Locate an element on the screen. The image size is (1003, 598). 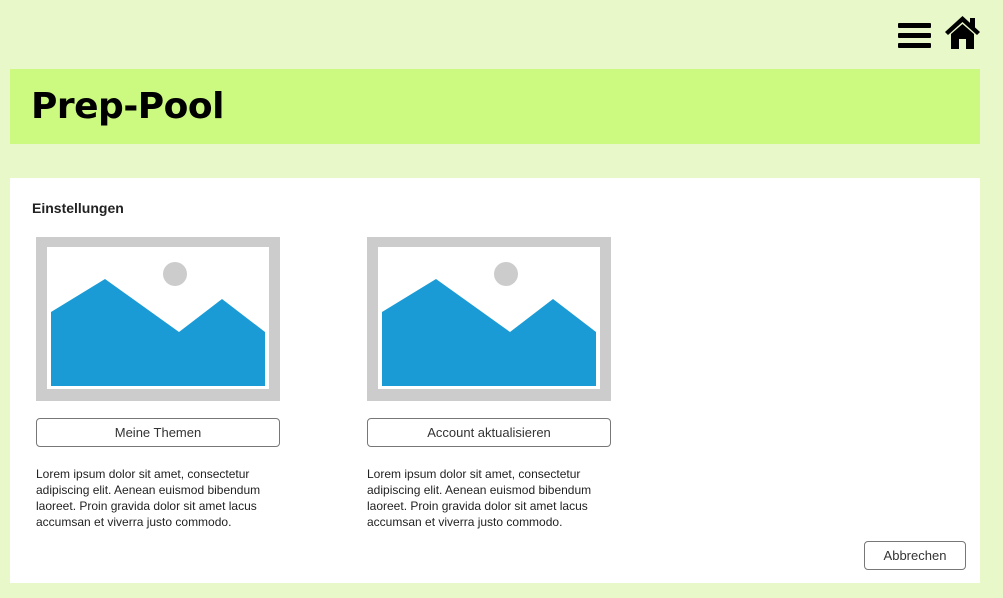
top-bar is located at coordinates (501, 34).